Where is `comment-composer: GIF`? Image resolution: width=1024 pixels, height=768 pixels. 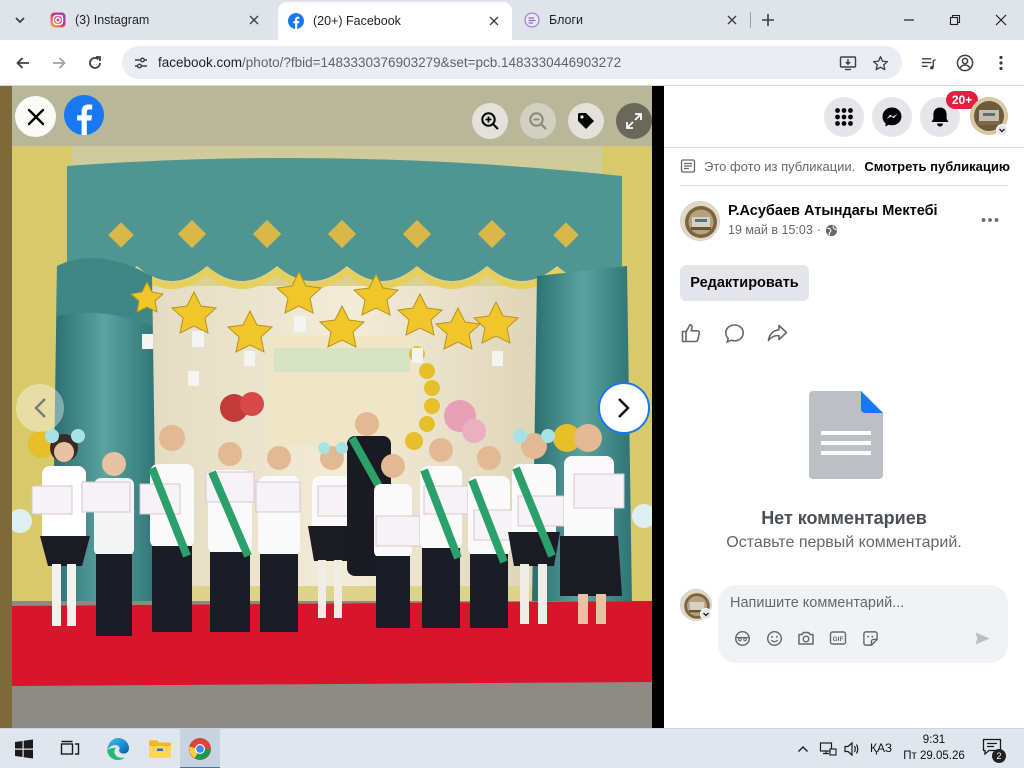
comment-composer: GIF is located at coordinates (863, 624).